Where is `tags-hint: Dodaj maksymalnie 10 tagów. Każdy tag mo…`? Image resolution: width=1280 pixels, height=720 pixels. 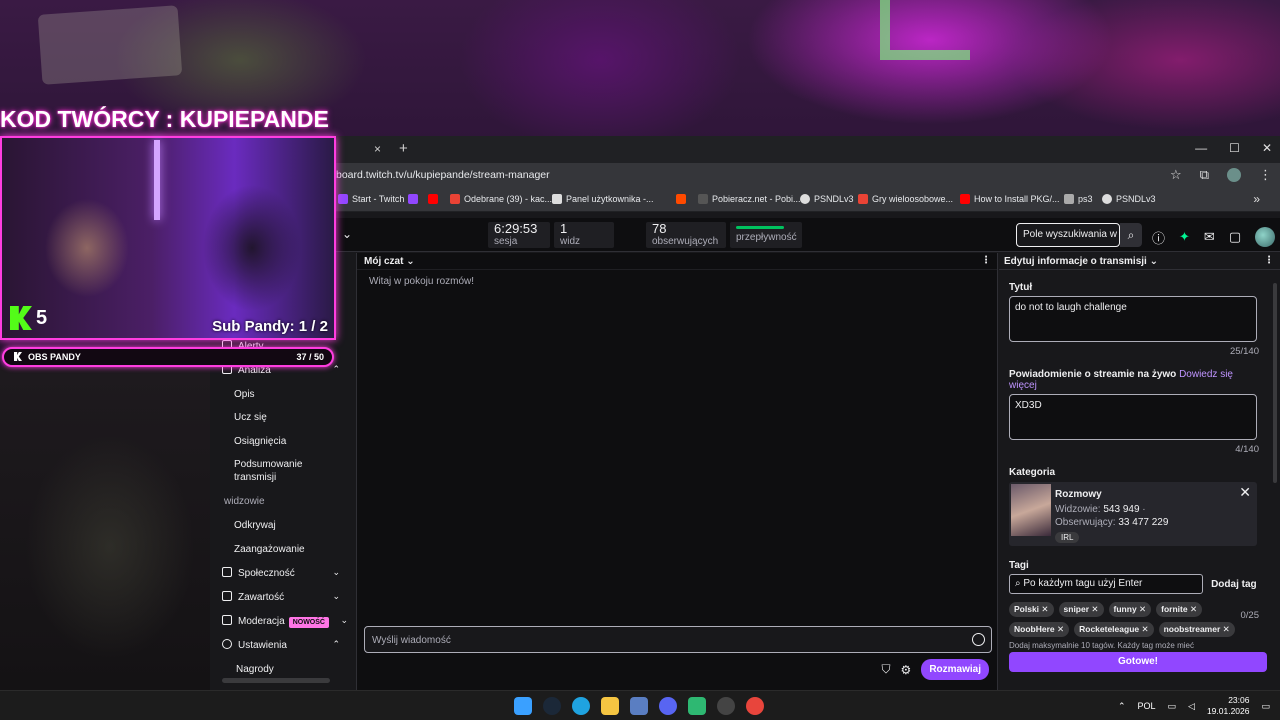
tags-hint: Dodaj maksymalnie 10 tagów. Każdy tag mo… is located at coordinates (1101, 645).